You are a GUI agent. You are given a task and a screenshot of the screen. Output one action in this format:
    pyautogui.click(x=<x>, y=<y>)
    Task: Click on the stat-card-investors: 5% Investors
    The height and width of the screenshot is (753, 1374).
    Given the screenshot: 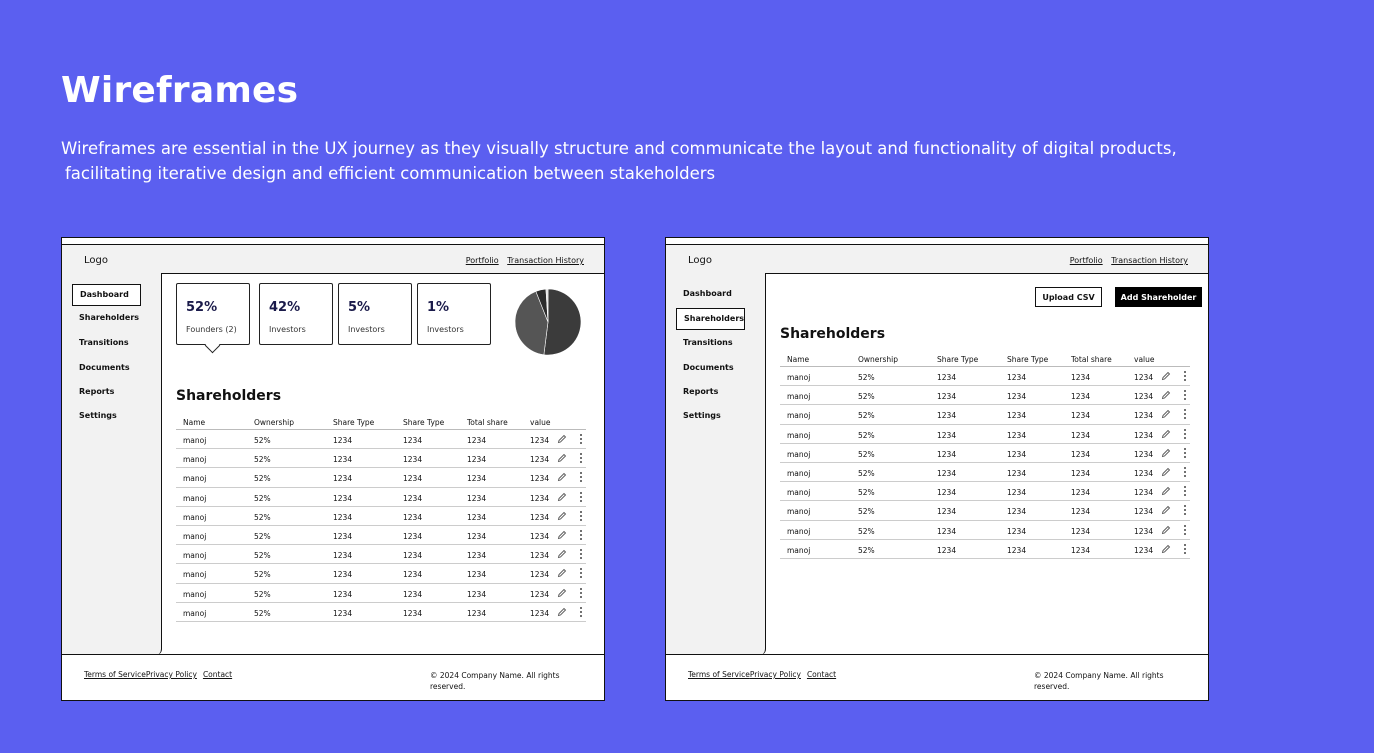 What is the action you would take?
    pyautogui.click(x=375, y=314)
    